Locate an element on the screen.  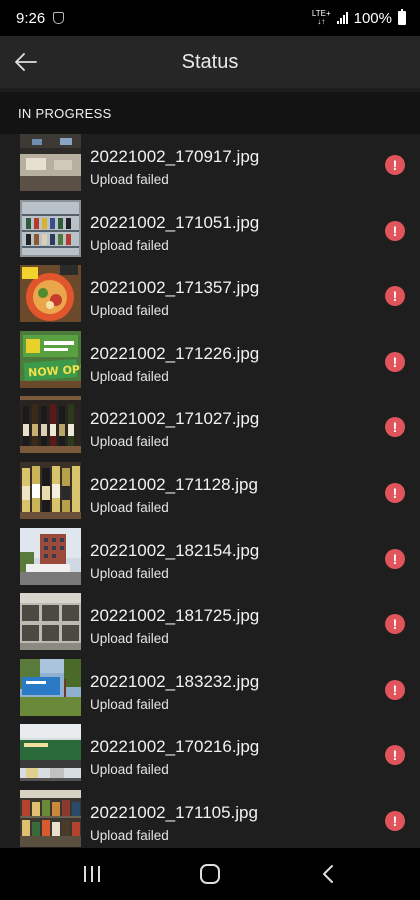
home-button is located at coordinates (210, 874).